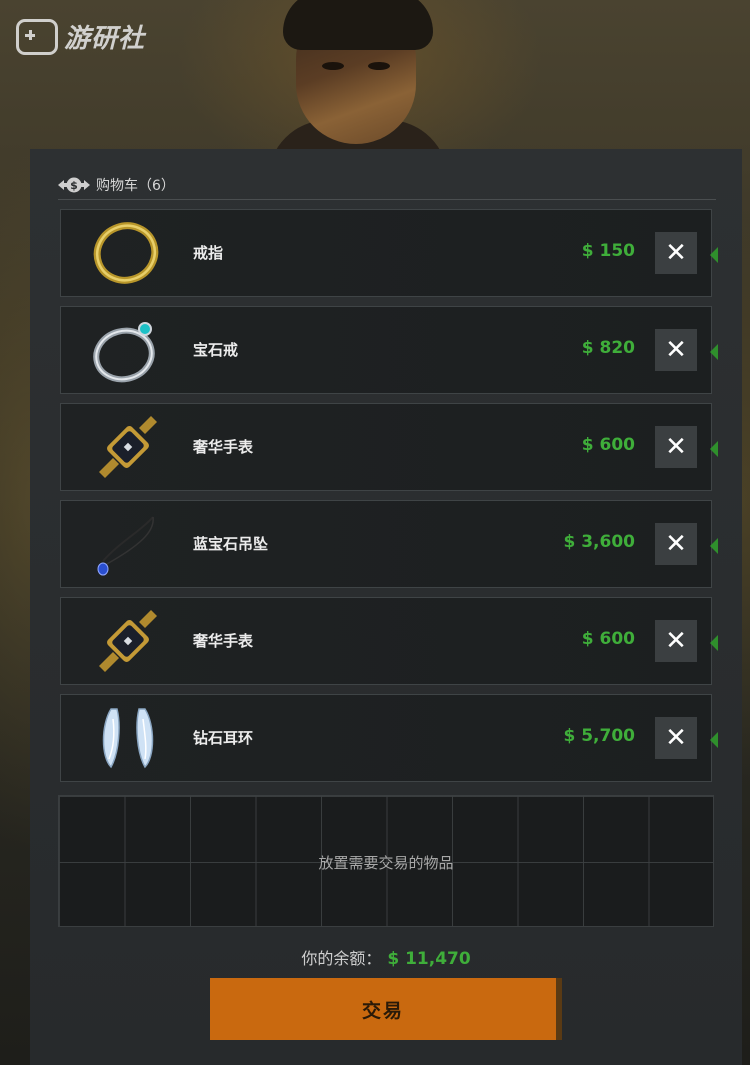  I want to click on item-name: 戒指, so click(208, 253).